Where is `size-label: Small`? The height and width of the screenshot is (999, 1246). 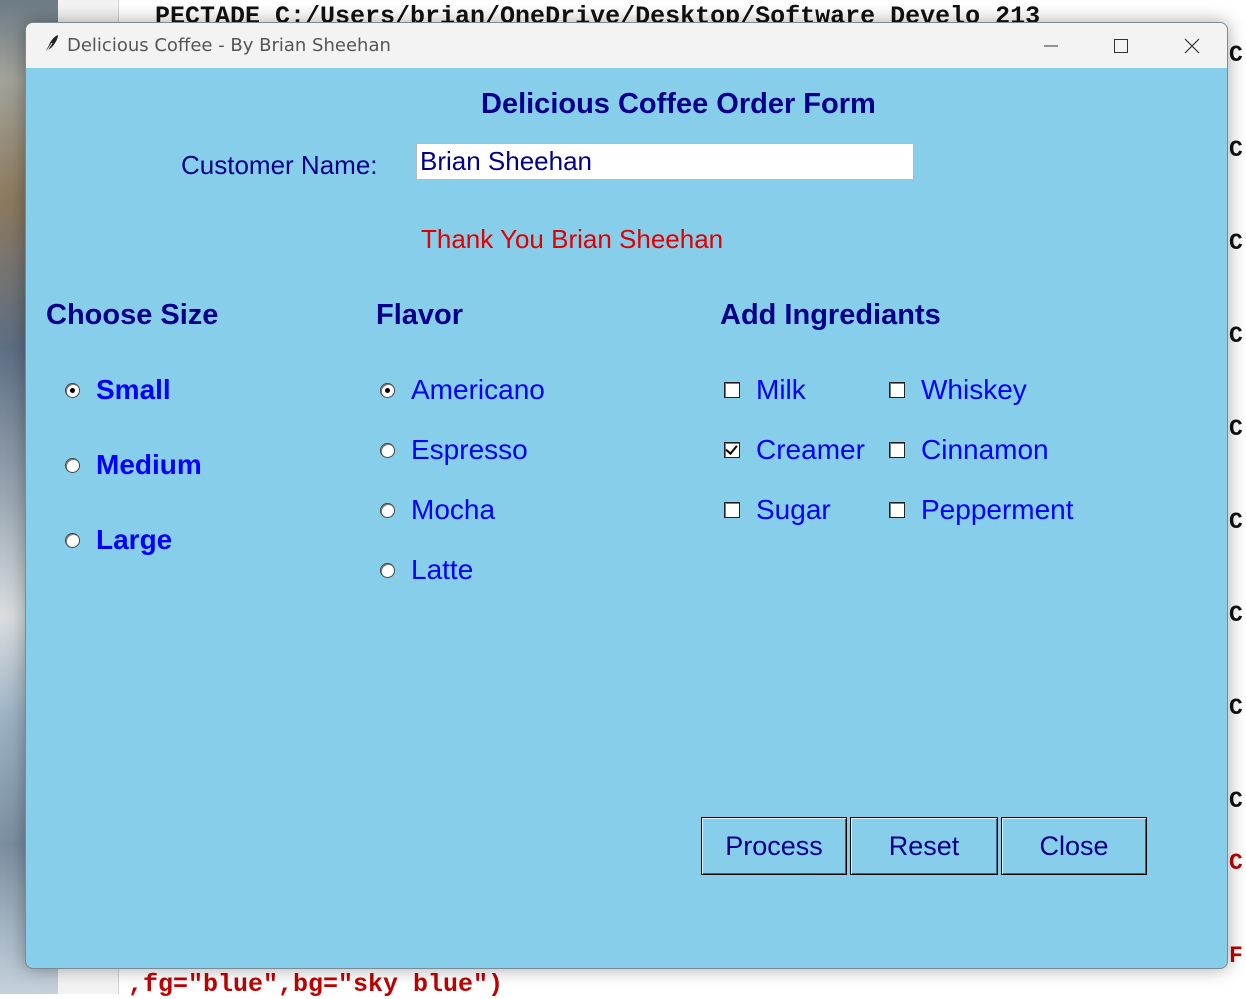
size-label: Small is located at coordinates (133, 389).